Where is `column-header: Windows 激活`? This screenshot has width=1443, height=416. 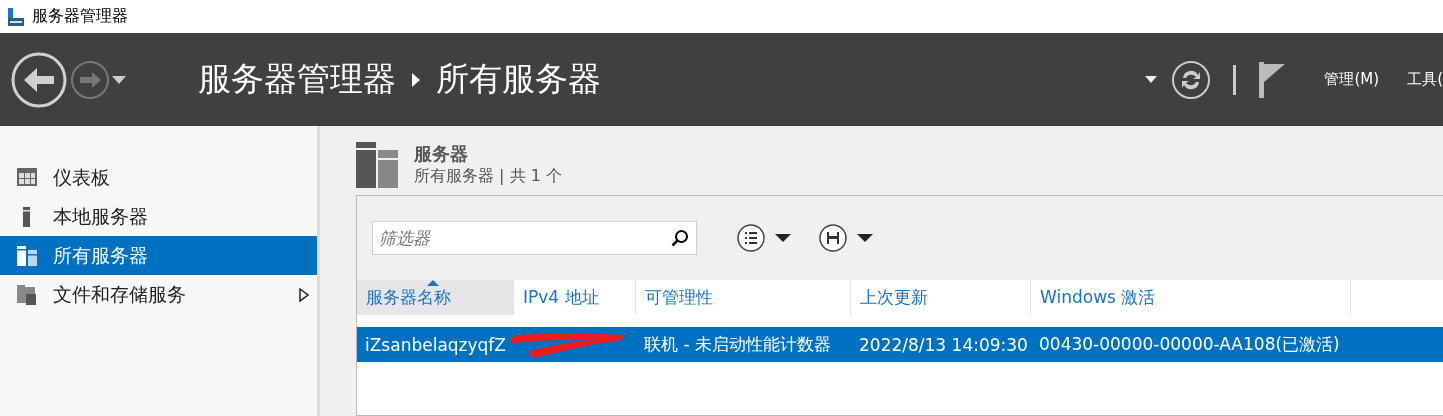 column-header: Windows 激活 is located at coordinates (1191, 297).